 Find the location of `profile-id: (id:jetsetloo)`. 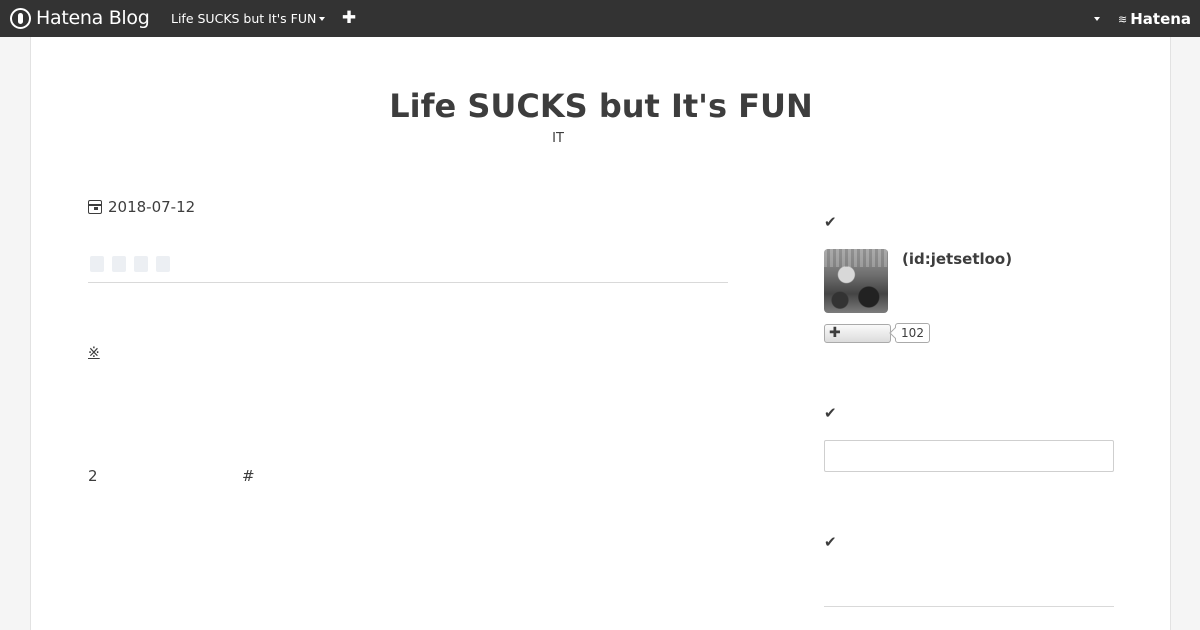

profile-id: (id:jetsetloo) is located at coordinates (957, 259).